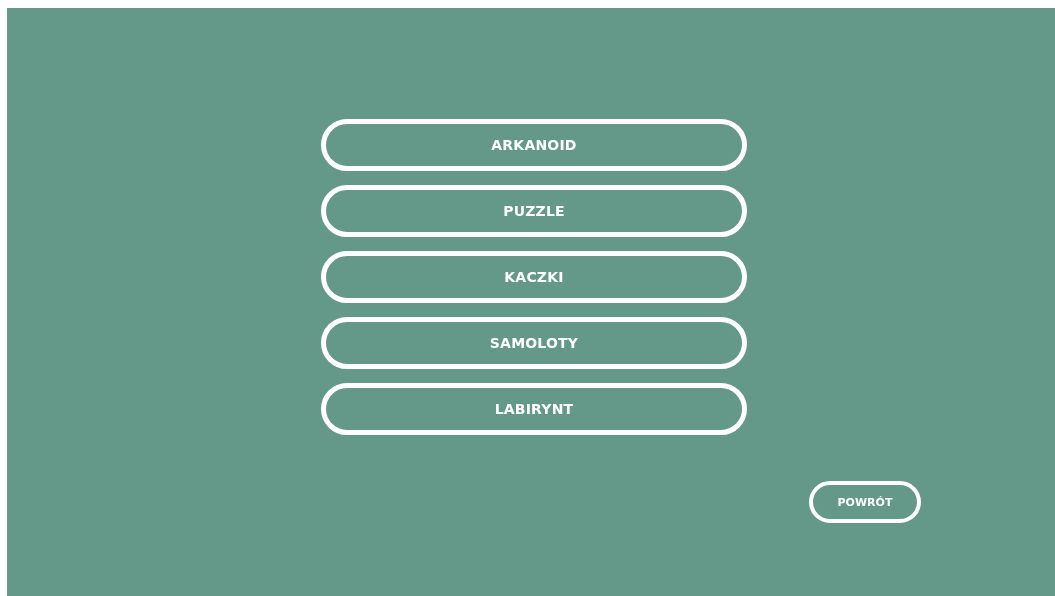 The width and height of the screenshot is (1055, 596). Describe the element at coordinates (534, 343) in the screenshot. I see `menu-button: SAMOLOTY` at that location.